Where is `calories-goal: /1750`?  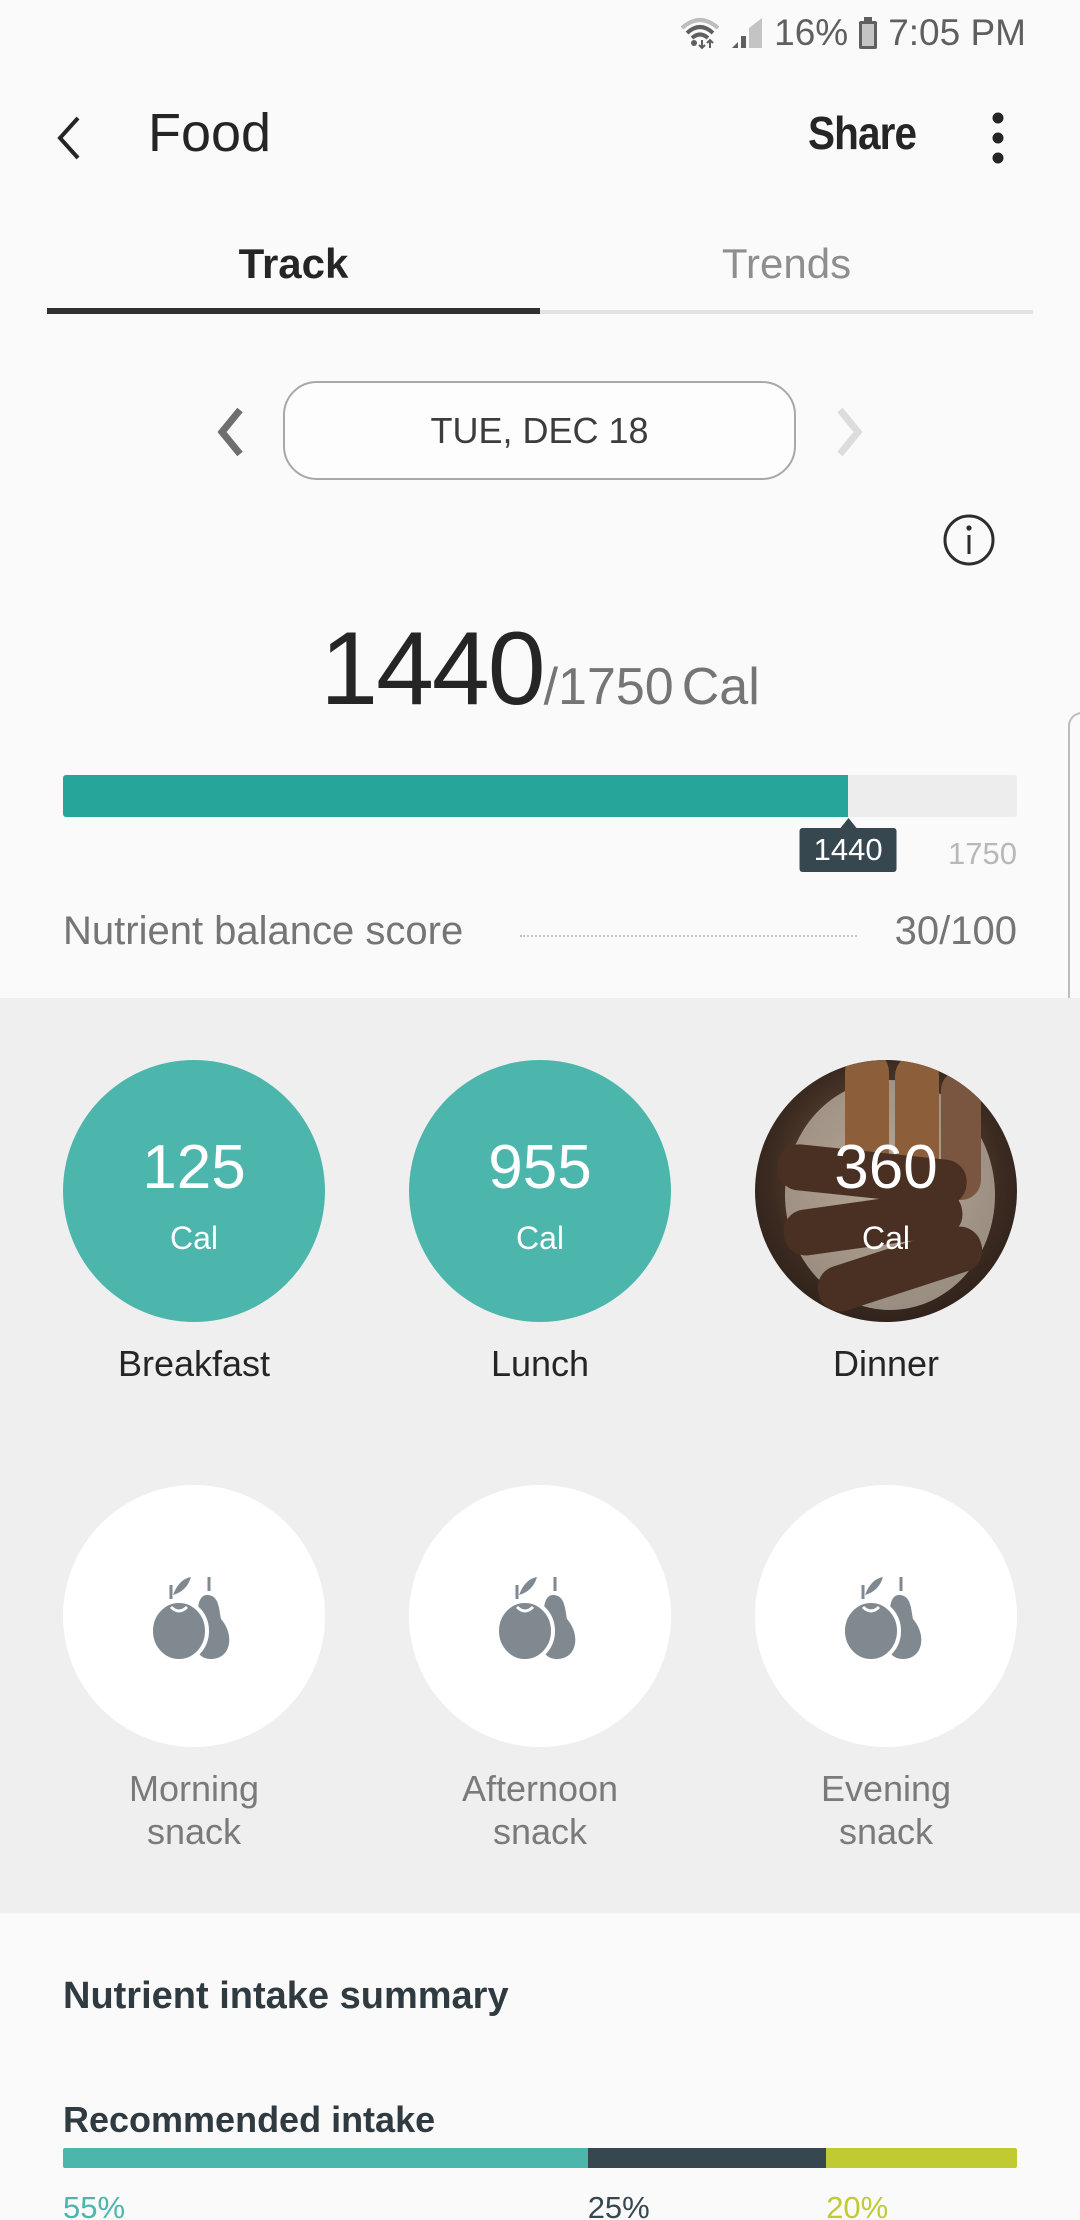 calories-goal: /1750 is located at coordinates (608, 687).